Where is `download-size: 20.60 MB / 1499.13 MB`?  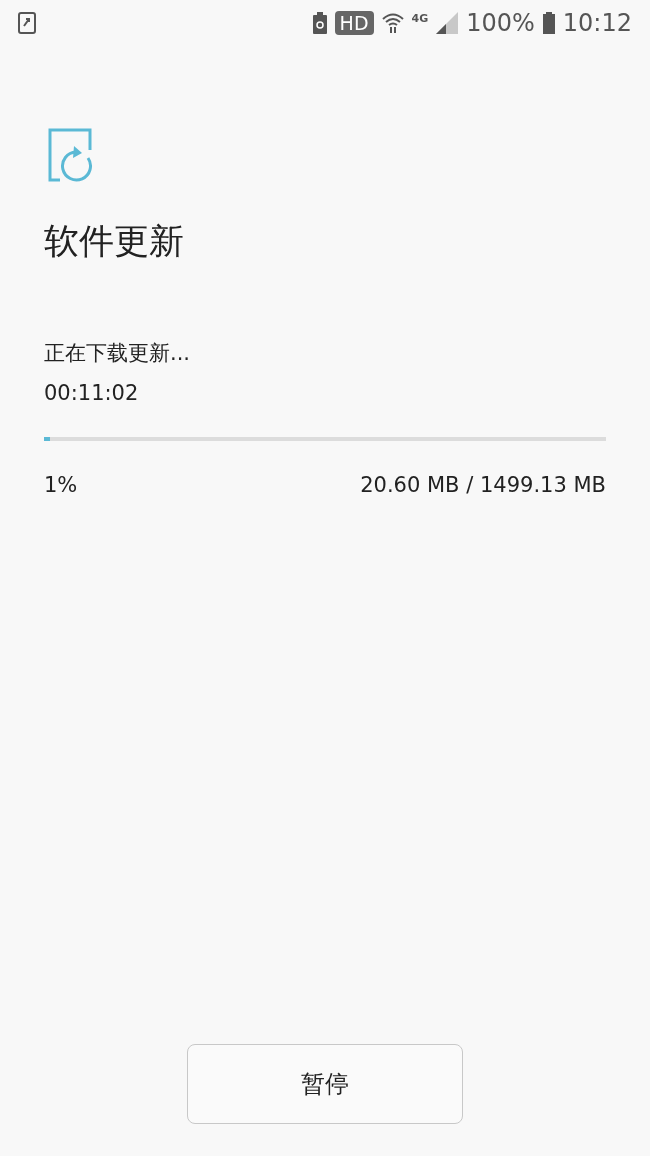 download-size: 20.60 MB / 1499.13 MB is located at coordinates (483, 485).